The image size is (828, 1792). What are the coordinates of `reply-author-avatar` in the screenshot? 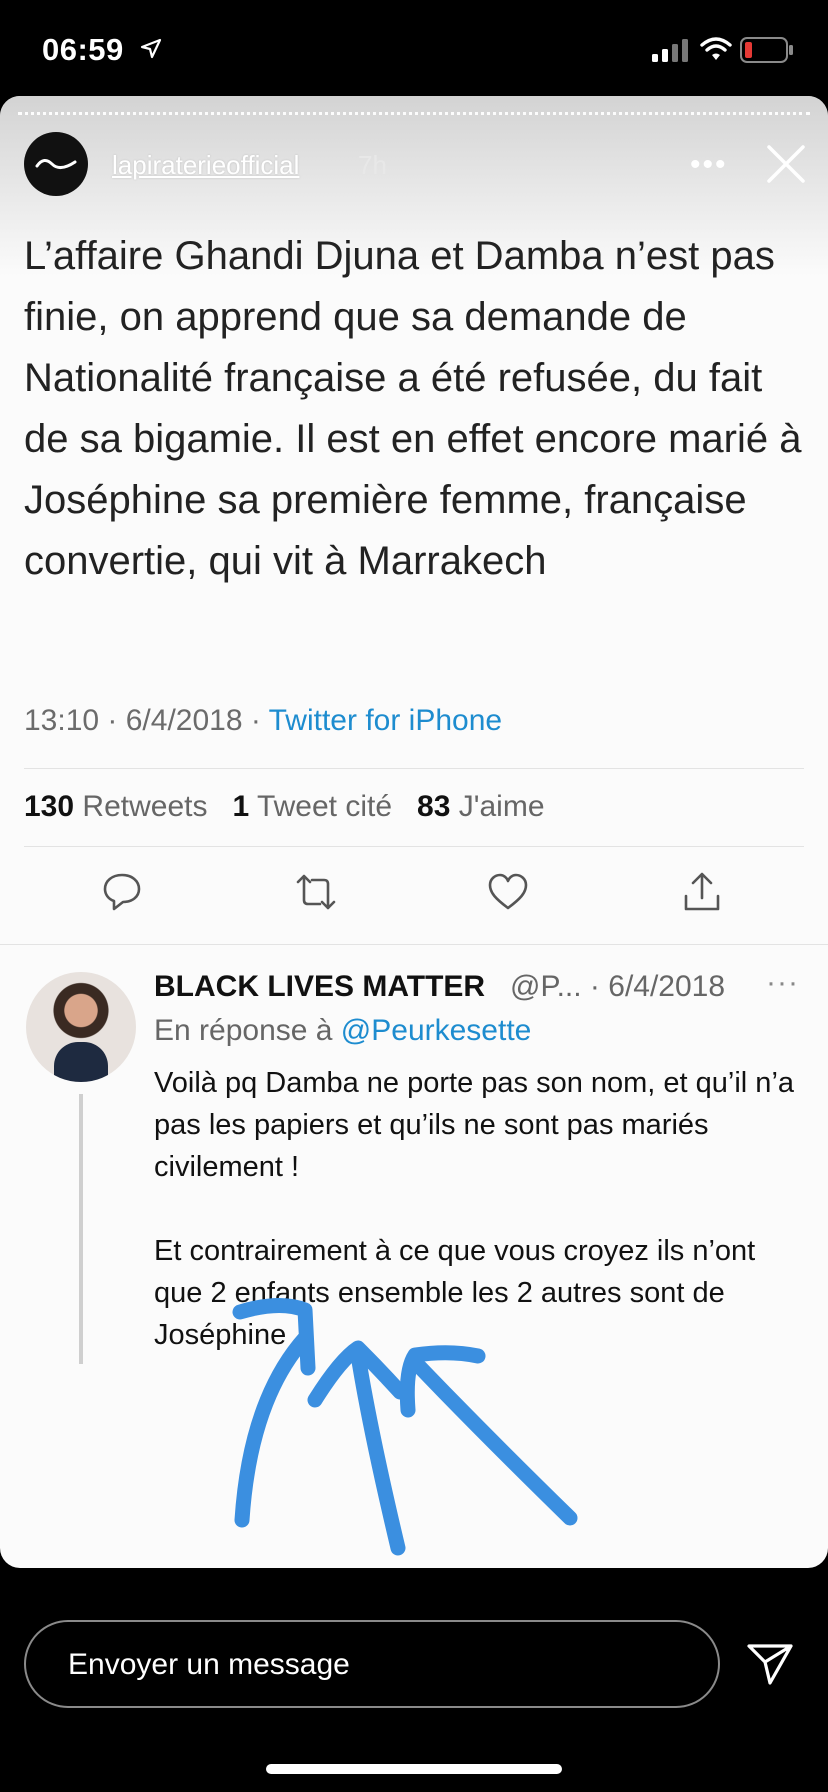 It's located at (81, 1027).